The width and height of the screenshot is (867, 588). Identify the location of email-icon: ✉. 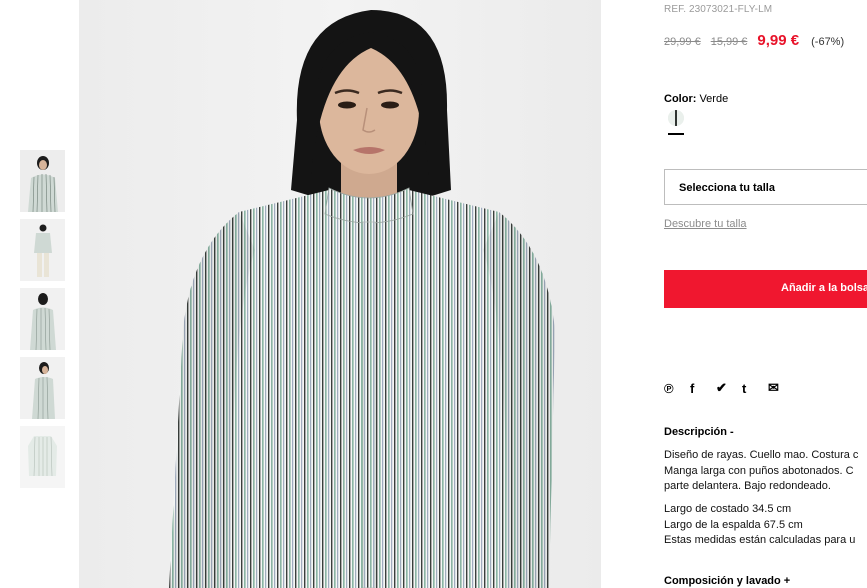
(781, 388).